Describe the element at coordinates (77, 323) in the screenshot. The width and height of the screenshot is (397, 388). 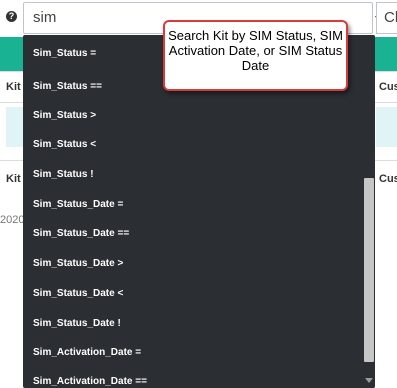
I see `dropdown-option: Sim_Status_Date !` at that location.